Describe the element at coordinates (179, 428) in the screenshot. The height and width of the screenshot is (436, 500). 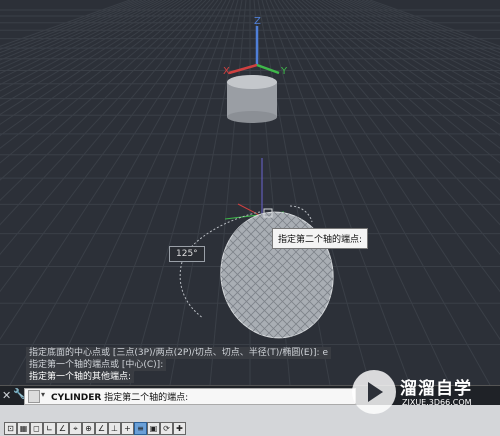
I see `annotation-monitor-icon: ✚` at that location.